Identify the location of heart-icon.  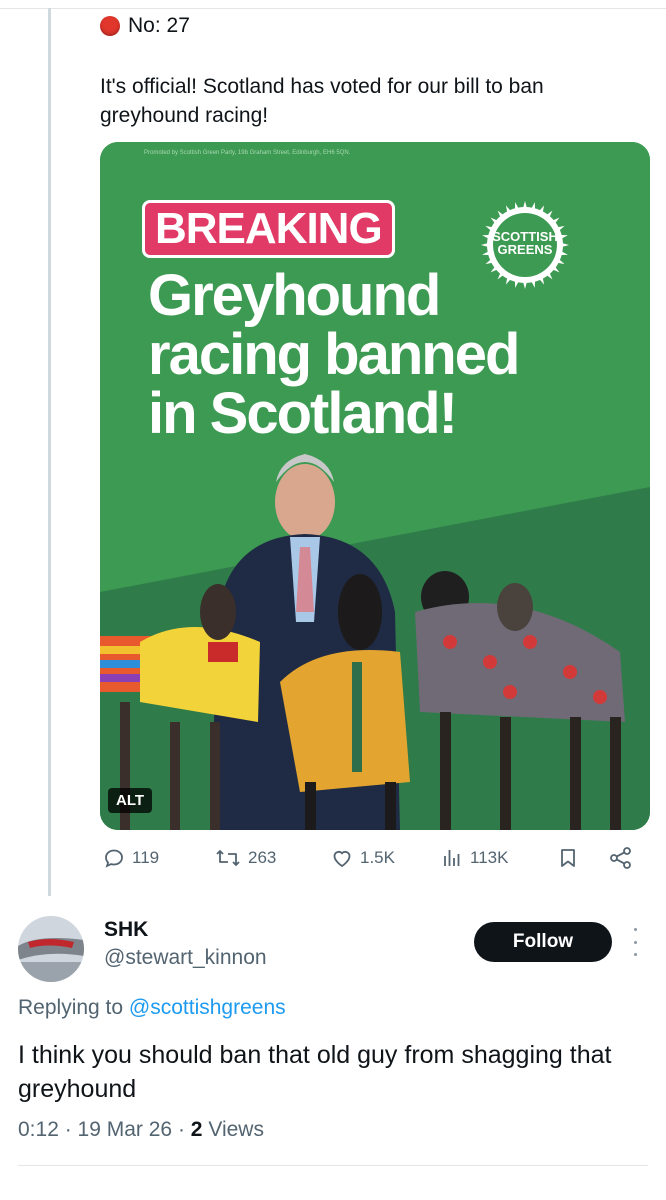
(342, 859).